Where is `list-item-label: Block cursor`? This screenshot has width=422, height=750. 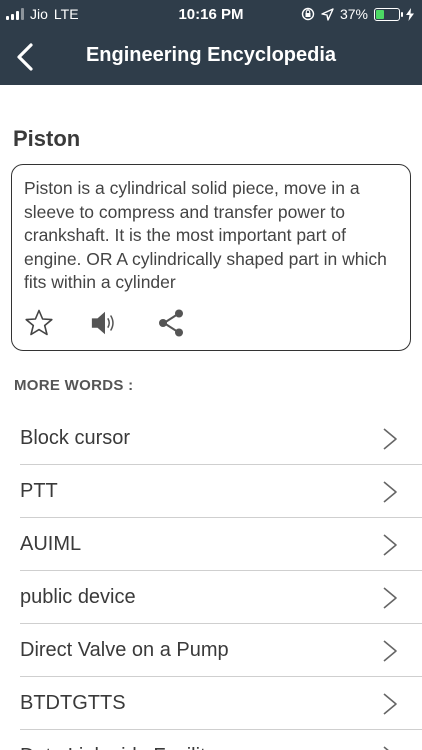 list-item-label: Block cursor is located at coordinates (75, 437).